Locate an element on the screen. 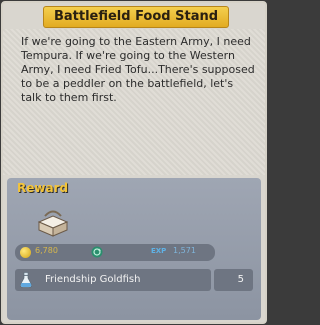 The width and height of the screenshot is (320, 325). reward-item-quantity-box: 5 is located at coordinates (233, 280).